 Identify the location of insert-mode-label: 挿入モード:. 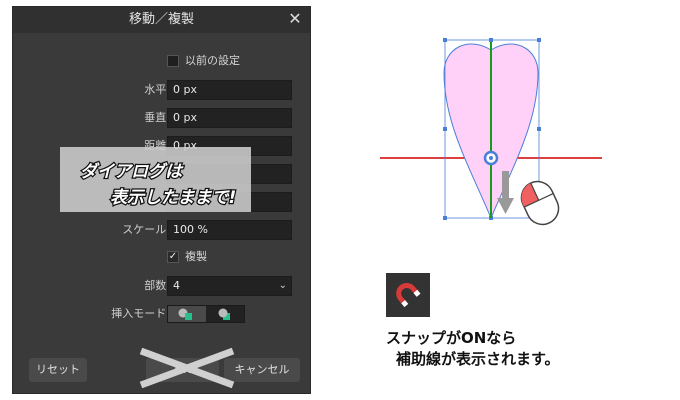
(140, 313).